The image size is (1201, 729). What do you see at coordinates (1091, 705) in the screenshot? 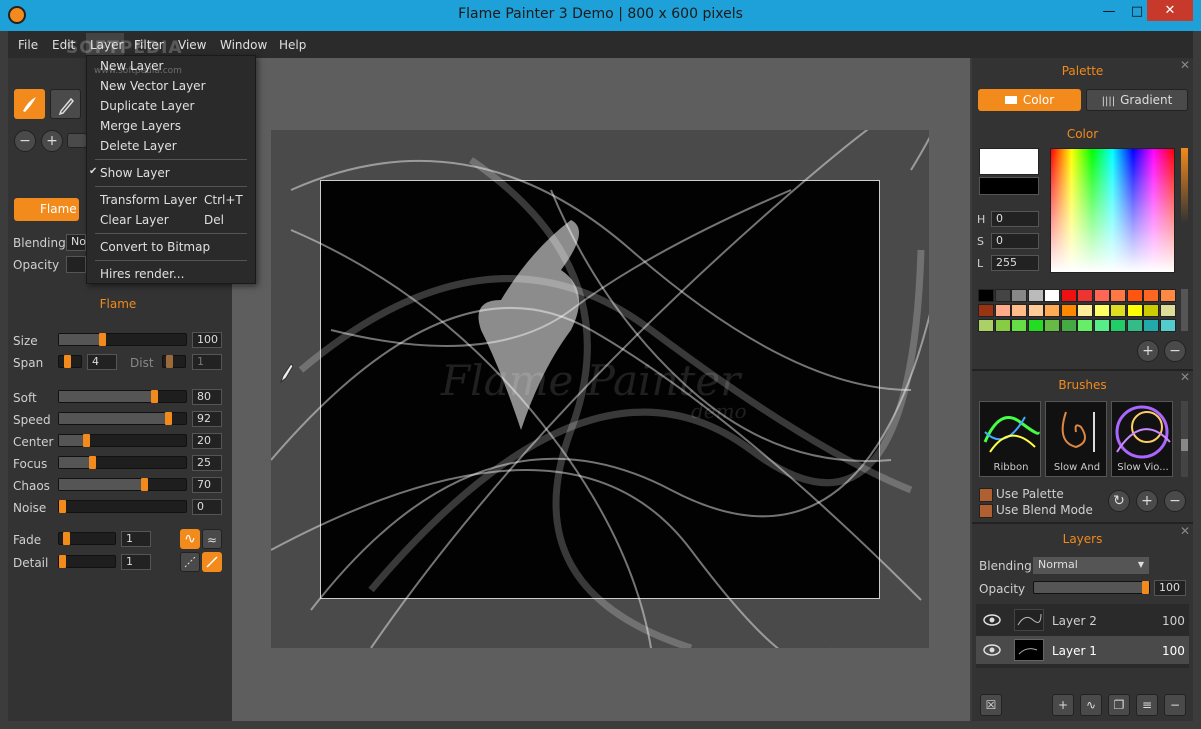
I see `new-vector-layer-button: ∿` at bounding box center [1091, 705].